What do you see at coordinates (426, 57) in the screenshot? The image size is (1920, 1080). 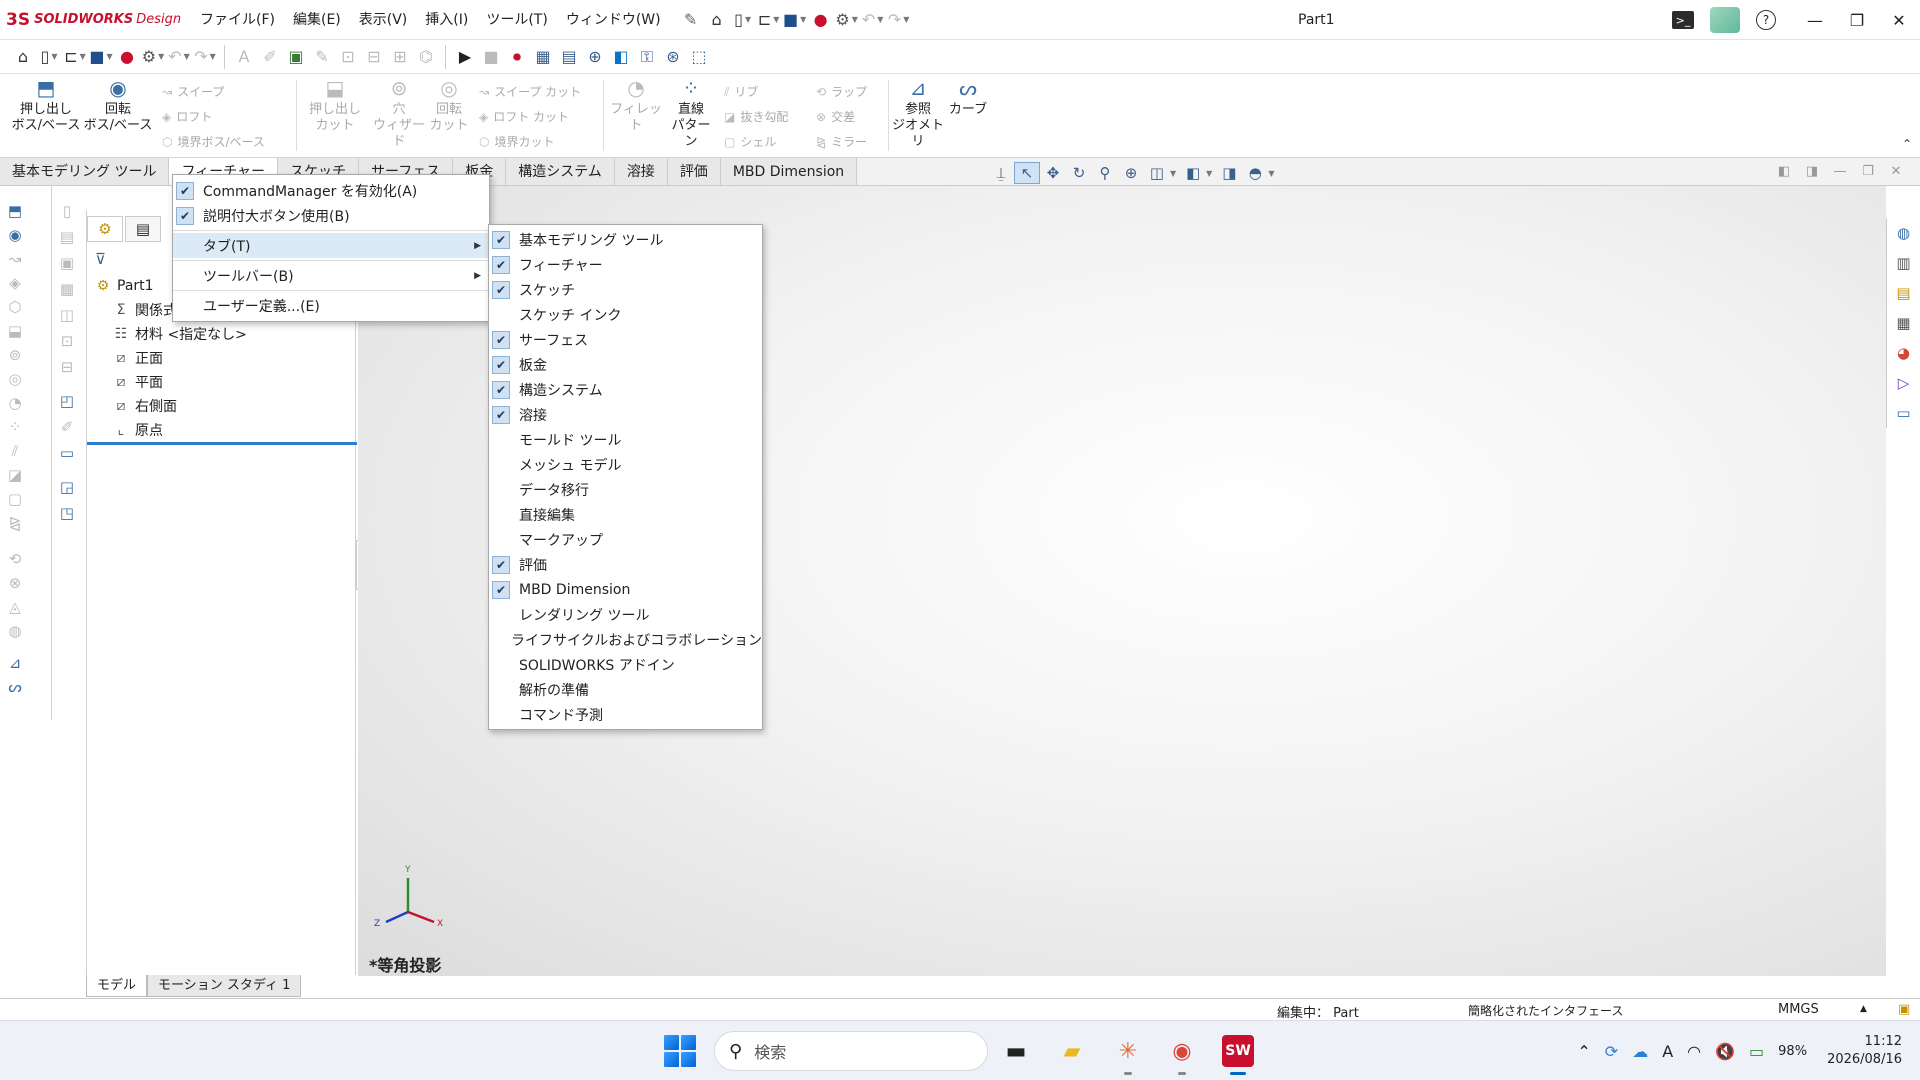 I see `sketch-tool-icon: ⌬` at bounding box center [426, 57].